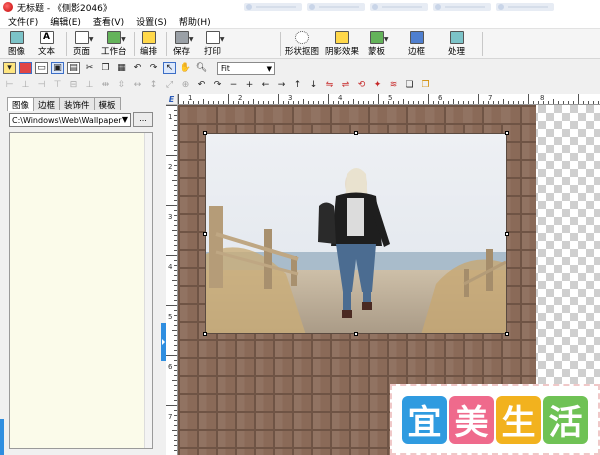  What do you see at coordinates (2, 437) in the screenshot?
I see `collapse-handle` at bounding box center [2, 437].